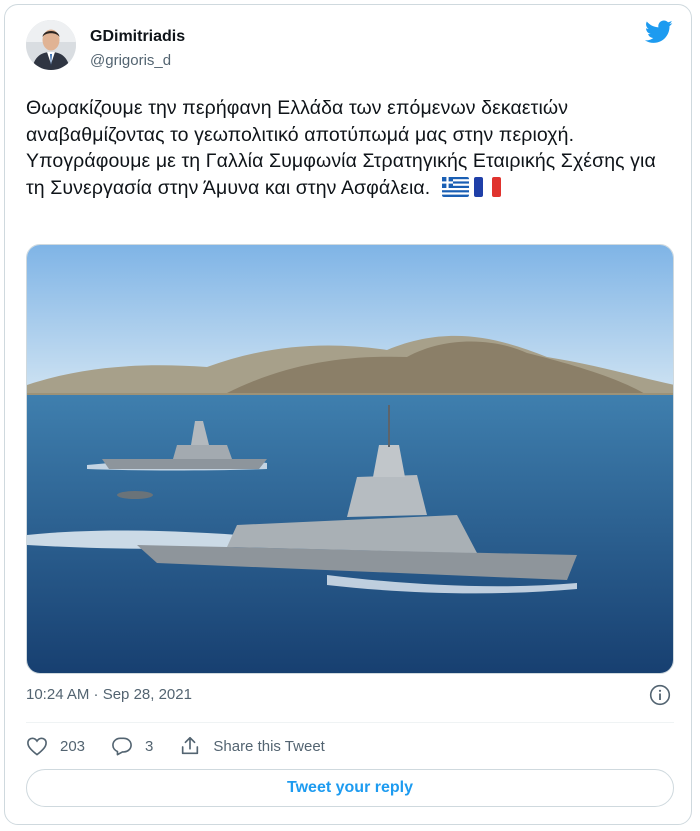 Image resolution: width=700 pixels, height=831 pixels. What do you see at coordinates (269, 746) in the screenshot?
I see `share-label: Share this Tweet` at bounding box center [269, 746].